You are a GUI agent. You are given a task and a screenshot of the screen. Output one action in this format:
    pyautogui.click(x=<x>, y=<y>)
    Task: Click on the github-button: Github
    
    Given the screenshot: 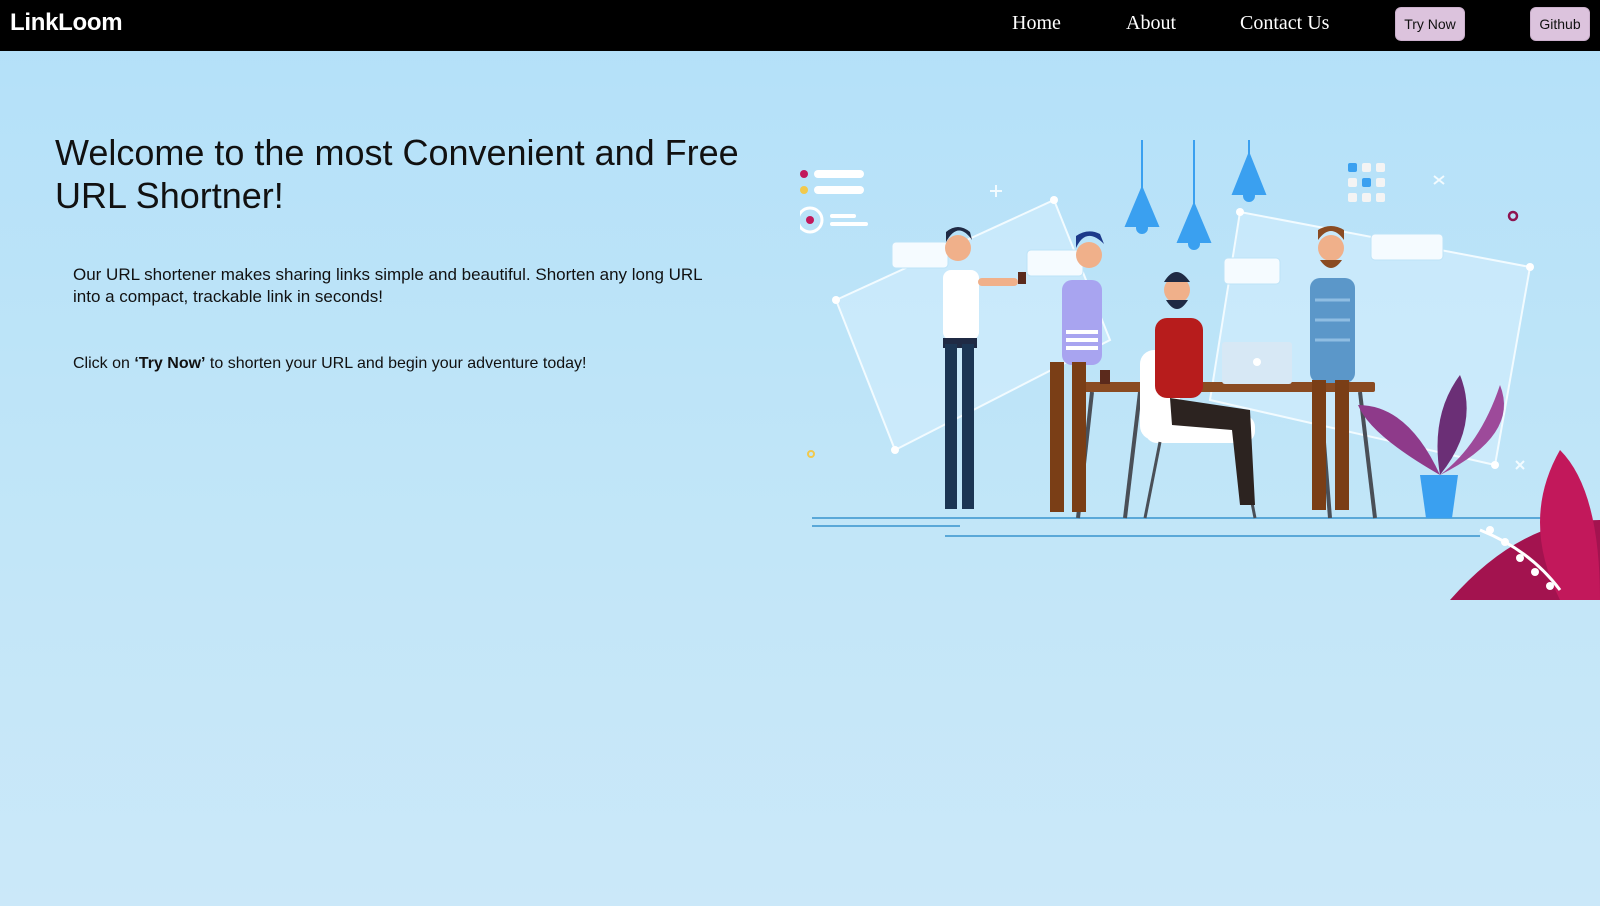 What is the action you would take?
    pyautogui.click(x=1560, y=24)
    